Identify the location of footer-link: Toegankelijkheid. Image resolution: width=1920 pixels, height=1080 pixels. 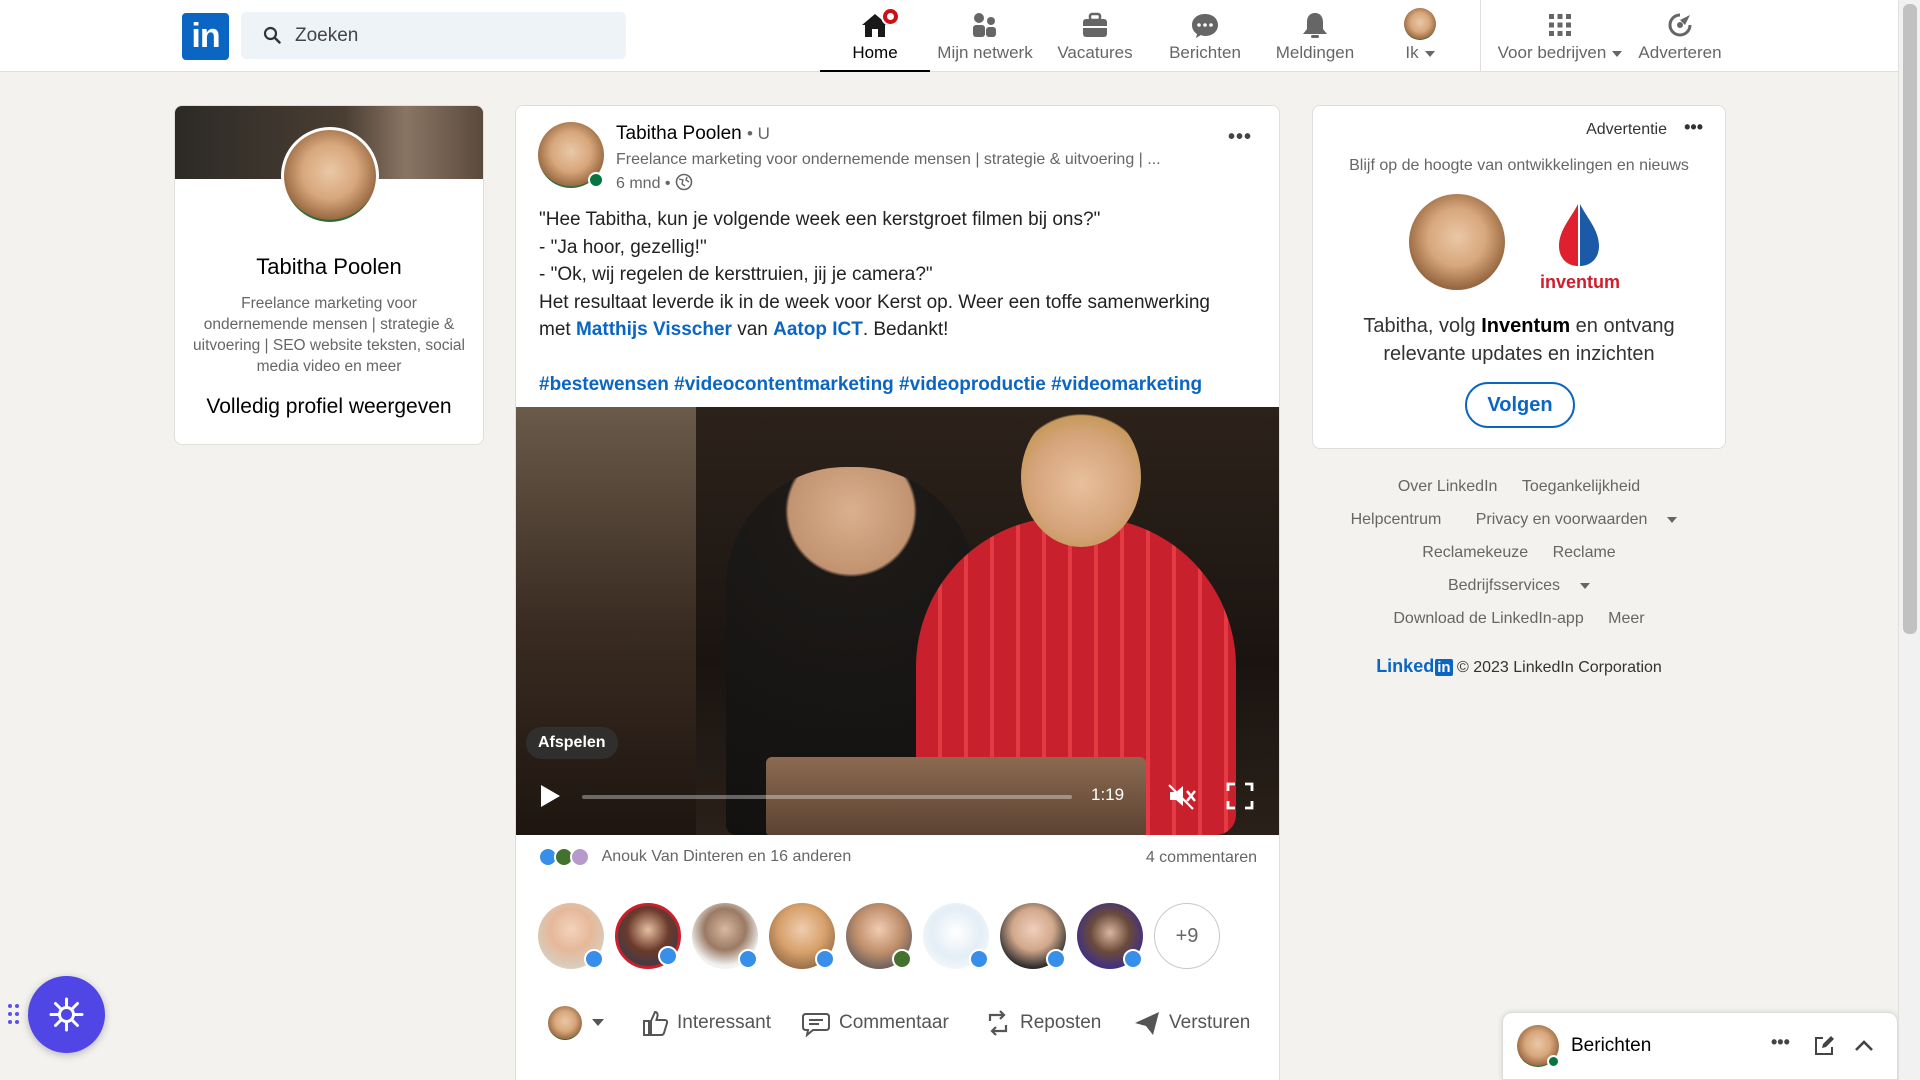
(1581, 486).